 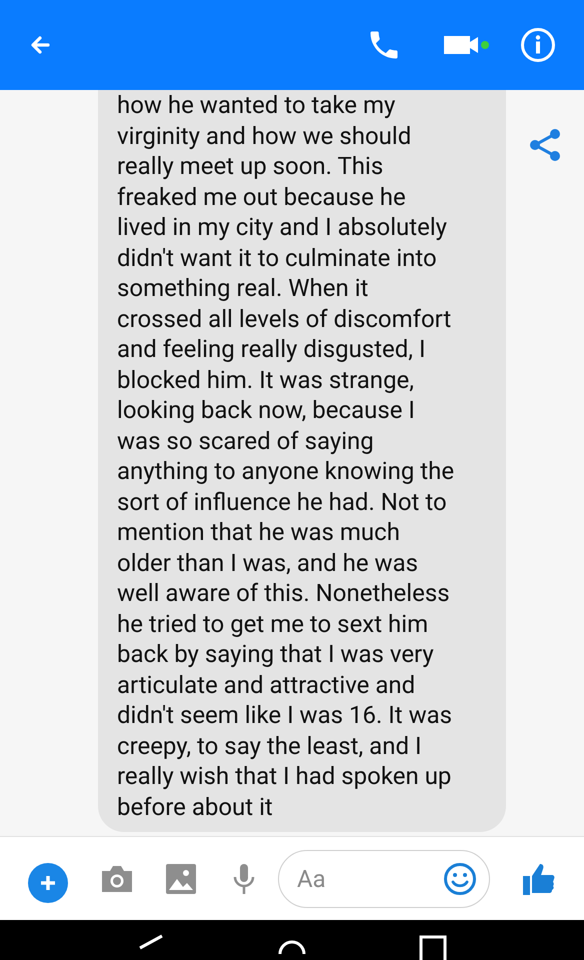 I want to click on emoji-icon, so click(x=460, y=879).